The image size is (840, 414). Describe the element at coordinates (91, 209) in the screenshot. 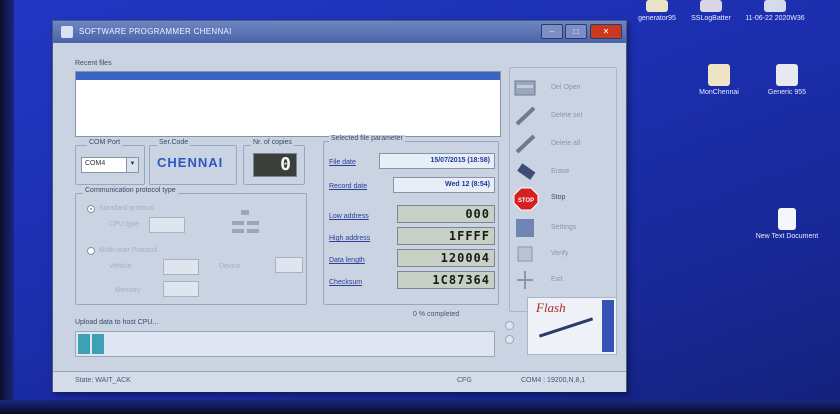

I see `standard-protocol-radio` at that location.